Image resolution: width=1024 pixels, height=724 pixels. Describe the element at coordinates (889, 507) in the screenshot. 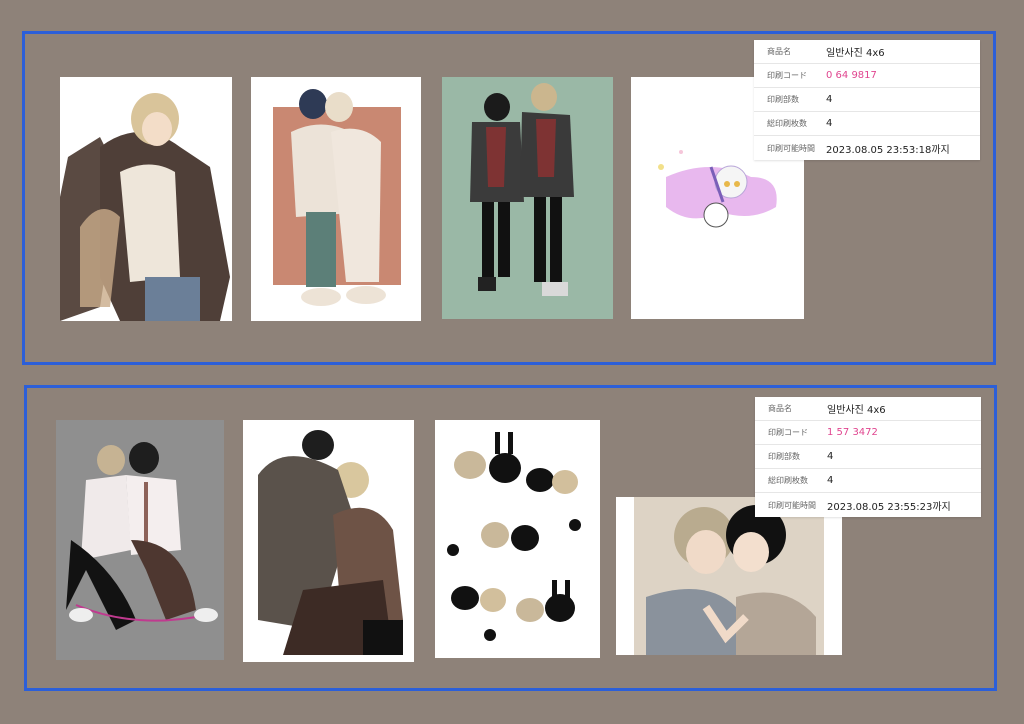

I see `deadline-value: 2023.08.05 23:55:23까지` at that location.